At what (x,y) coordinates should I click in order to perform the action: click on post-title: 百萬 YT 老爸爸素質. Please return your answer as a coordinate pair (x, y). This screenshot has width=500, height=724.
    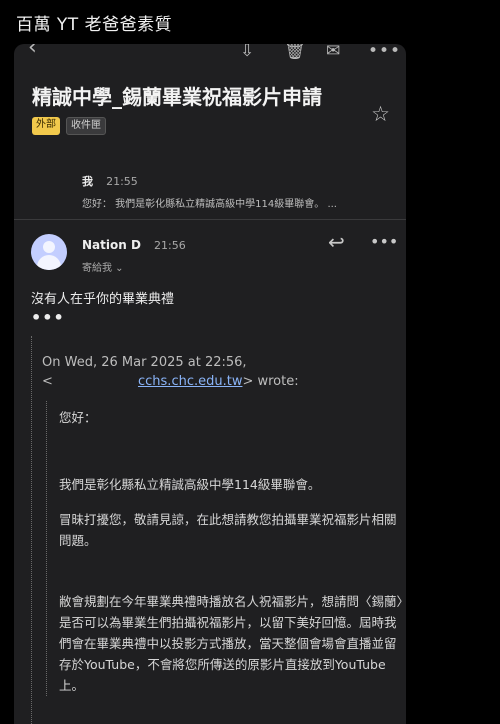
    Looking at the image, I should click on (94, 25).